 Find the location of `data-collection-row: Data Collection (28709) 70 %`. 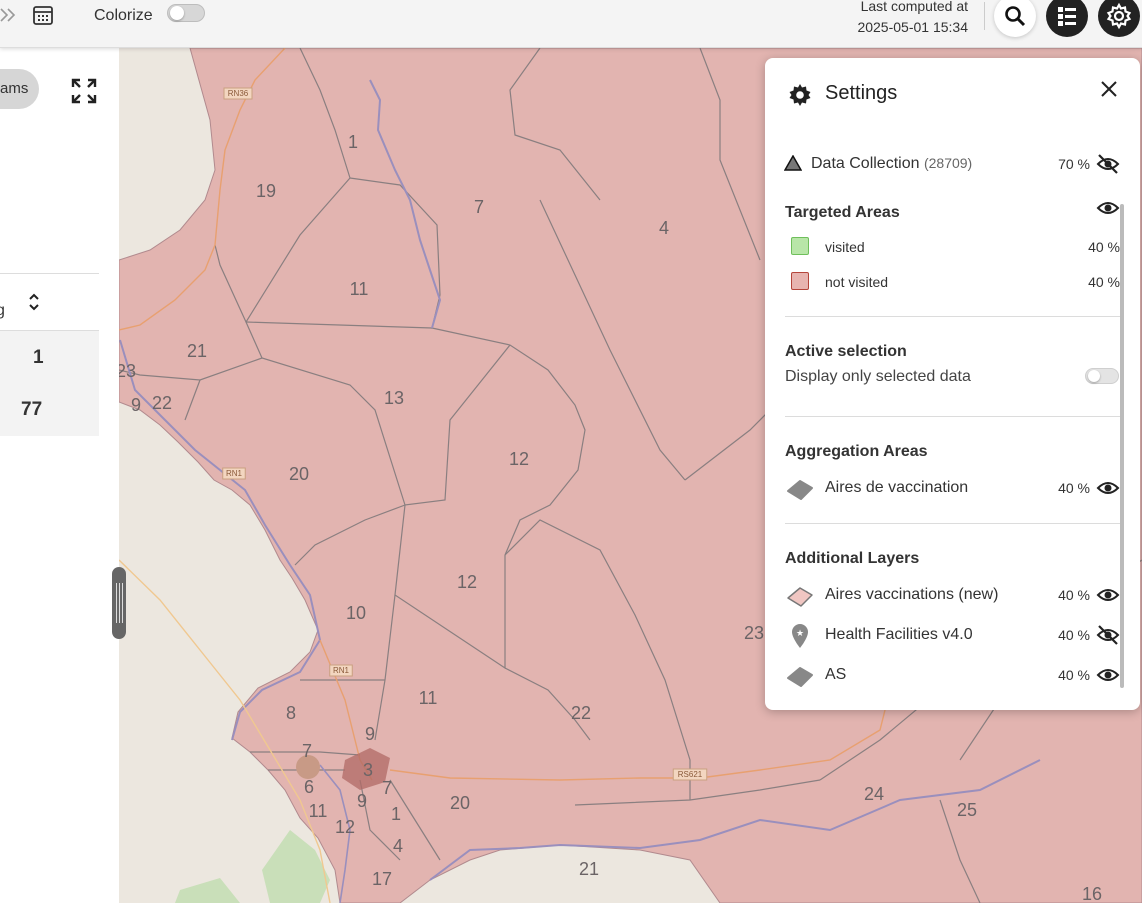

data-collection-row: Data Collection (28709) 70 % is located at coordinates (952, 164).